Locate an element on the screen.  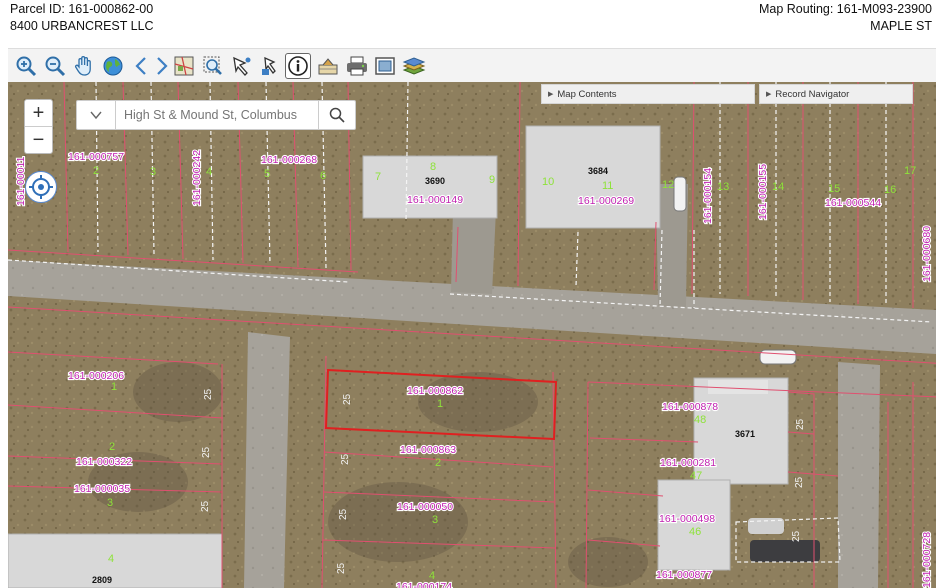
lot-number: 6 is located at coordinates (323, 176).